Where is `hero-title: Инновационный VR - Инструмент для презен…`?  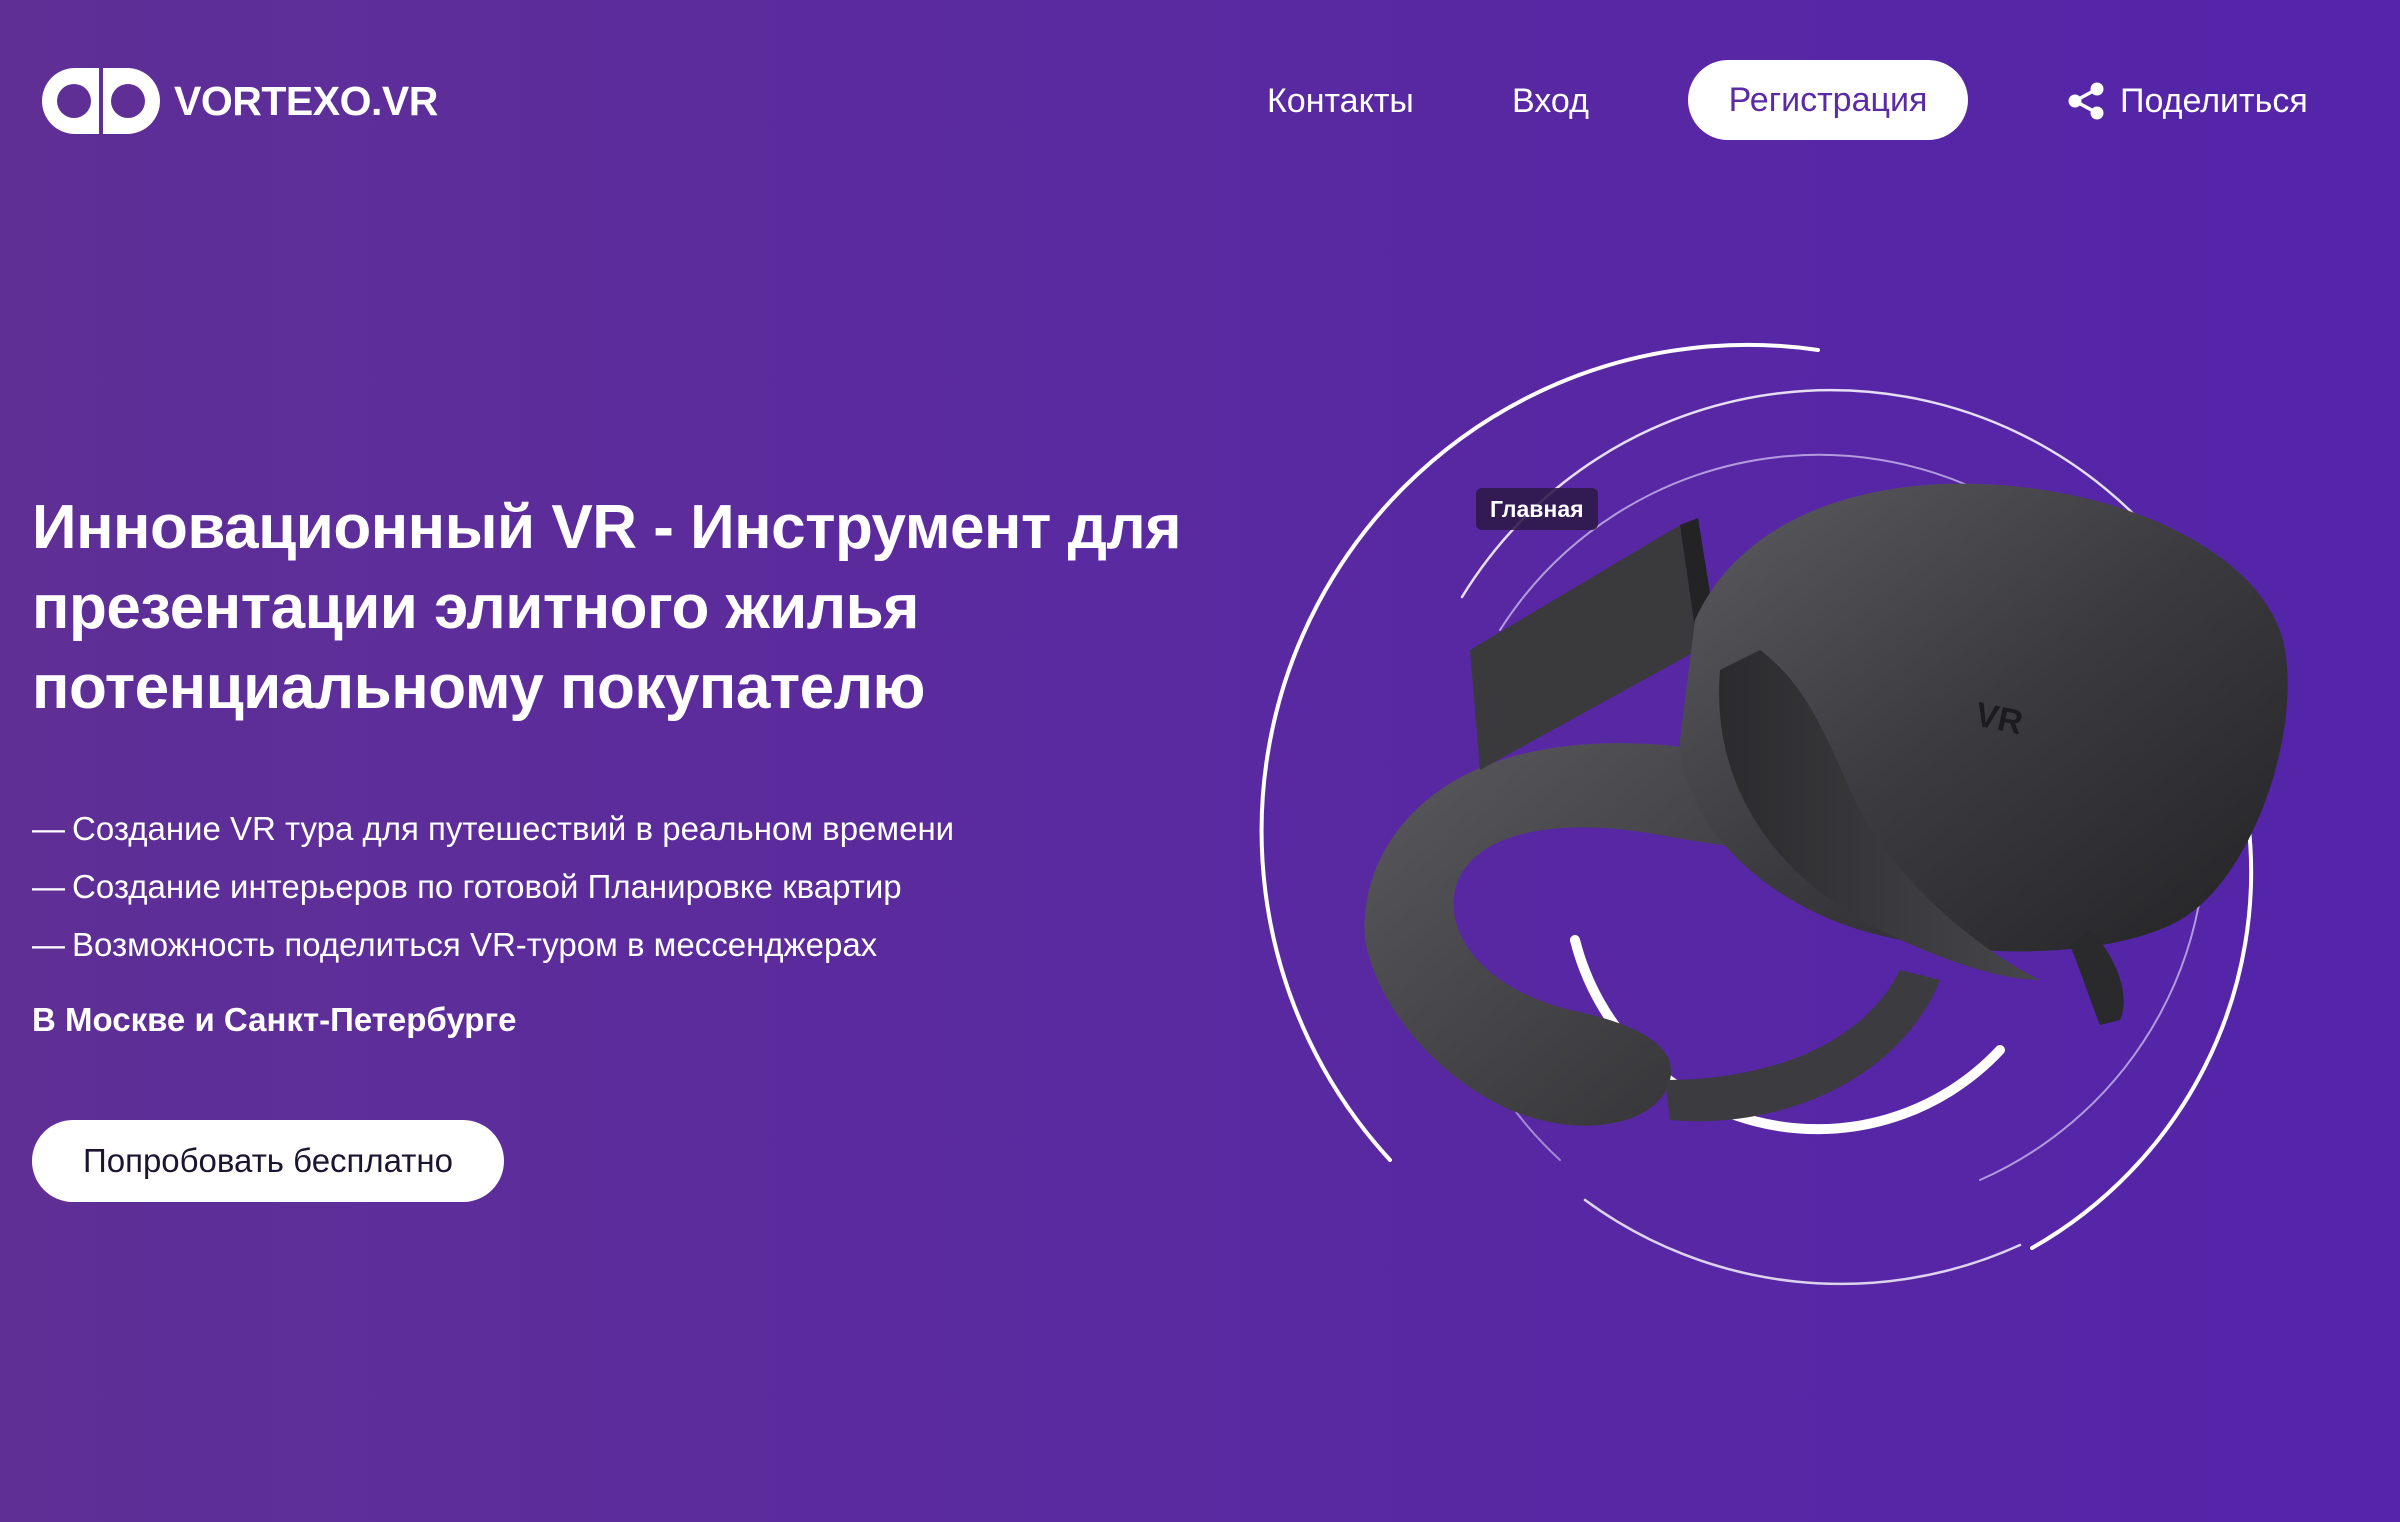 hero-title: Инновационный VR - Инструмент для презен… is located at coordinates (607, 607).